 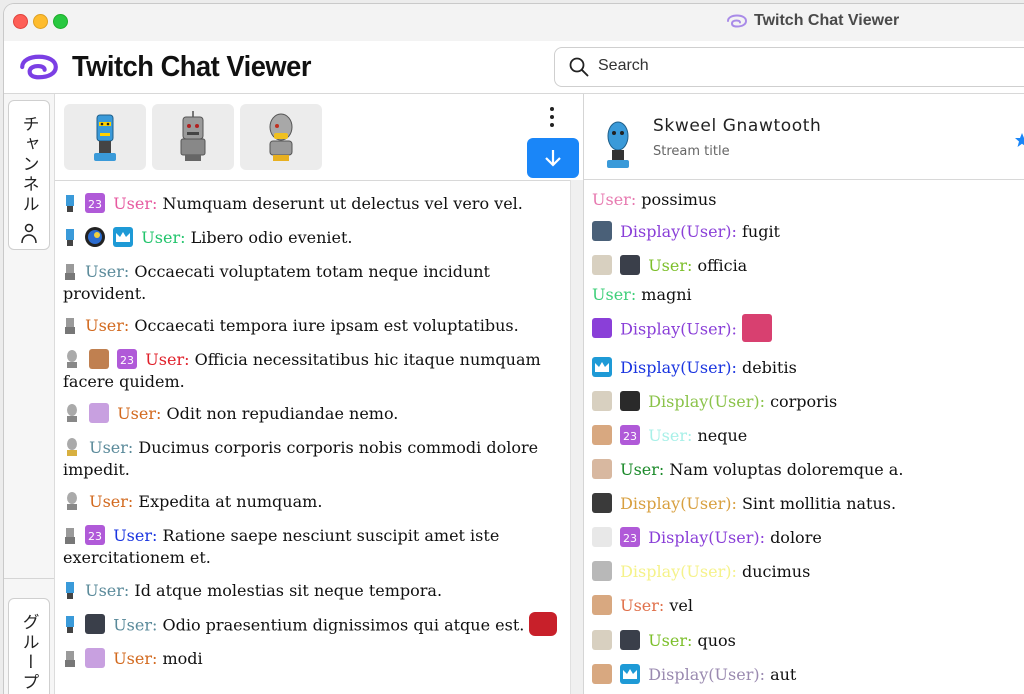 I want to click on chat-text: magni, so click(x=666, y=294).